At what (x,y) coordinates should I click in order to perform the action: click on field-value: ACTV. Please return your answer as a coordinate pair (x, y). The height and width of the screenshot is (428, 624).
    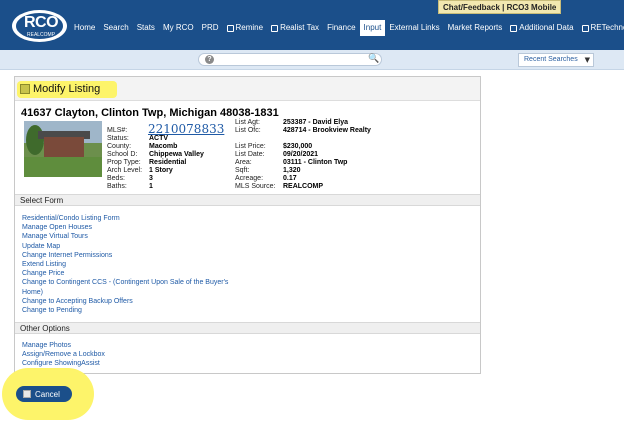
    Looking at the image, I should click on (159, 138).